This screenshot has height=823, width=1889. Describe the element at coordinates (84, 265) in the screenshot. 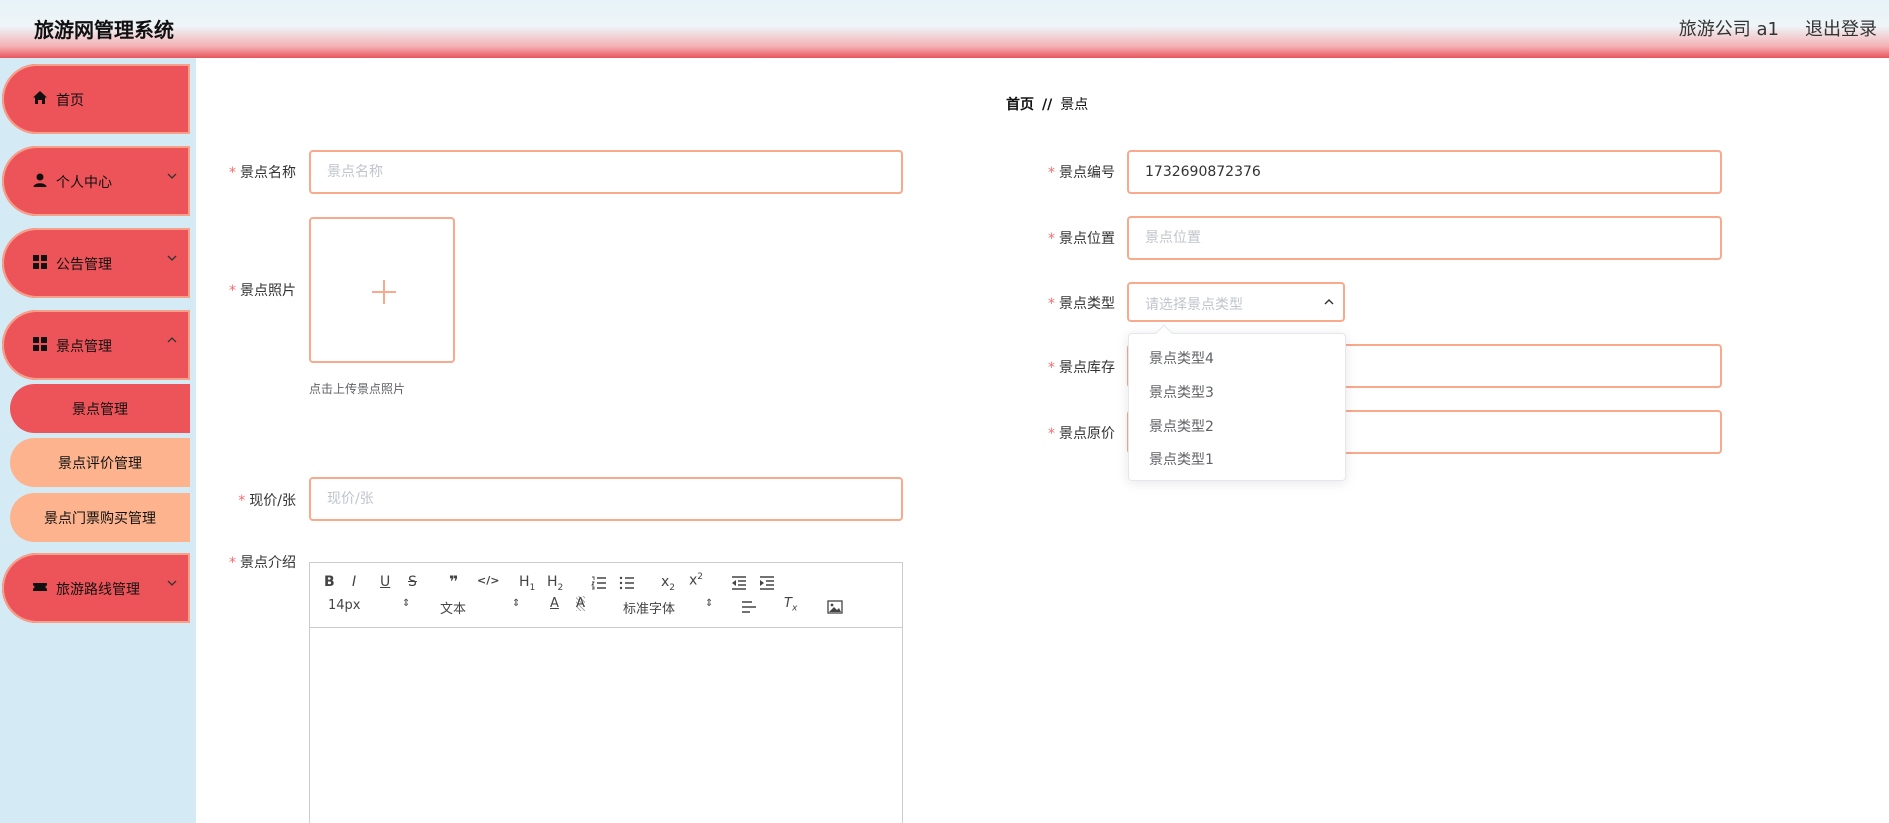

I see `sidebar-item-label: 公告管理` at that location.